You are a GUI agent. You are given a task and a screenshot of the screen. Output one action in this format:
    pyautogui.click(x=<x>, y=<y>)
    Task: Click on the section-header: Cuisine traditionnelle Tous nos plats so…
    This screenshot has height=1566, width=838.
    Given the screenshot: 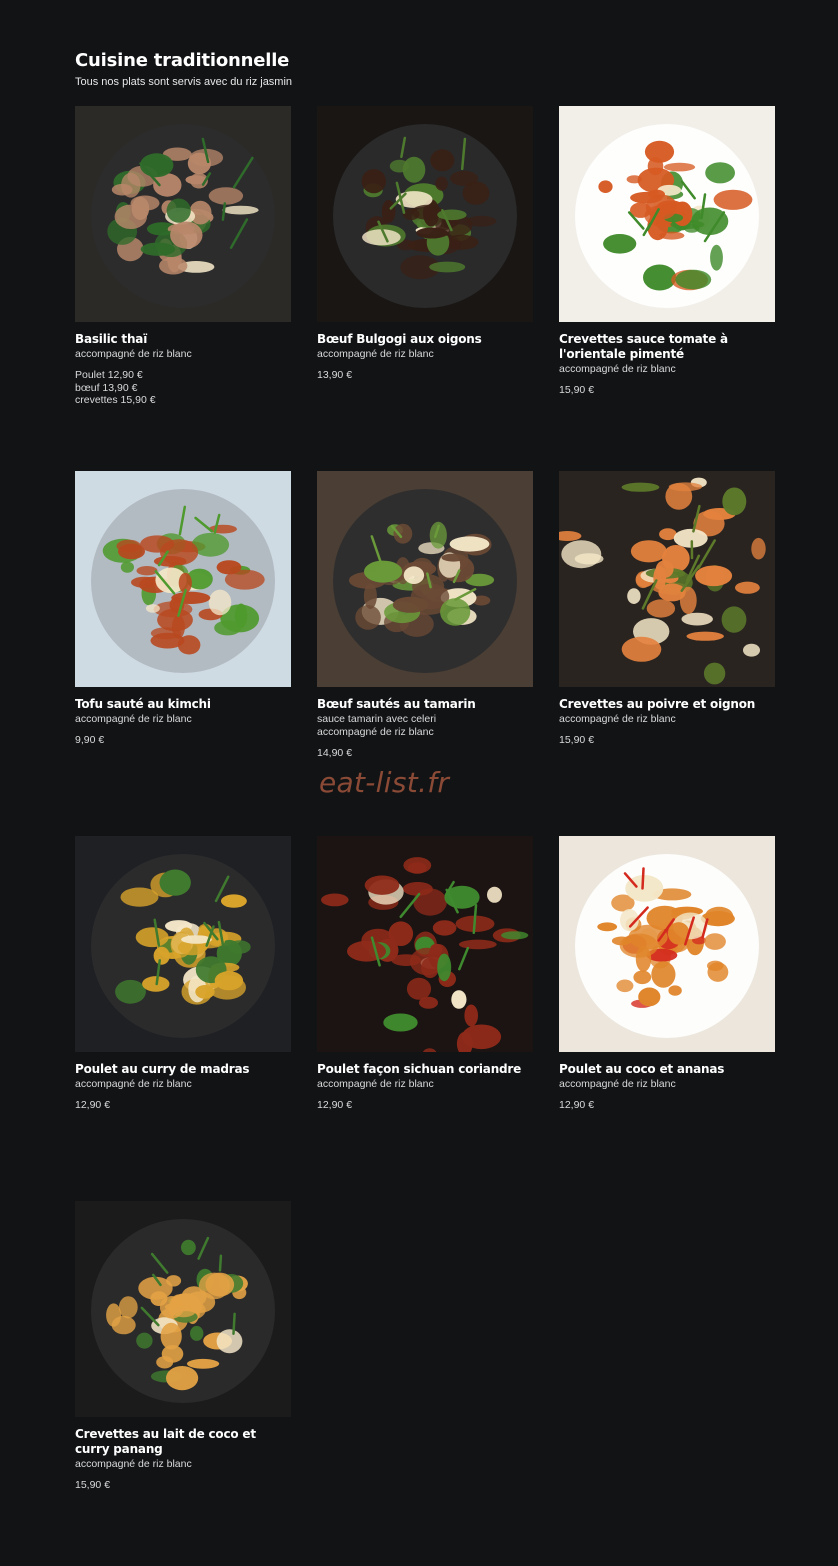 What is the action you would take?
    pyautogui.click(x=425, y=69)
    